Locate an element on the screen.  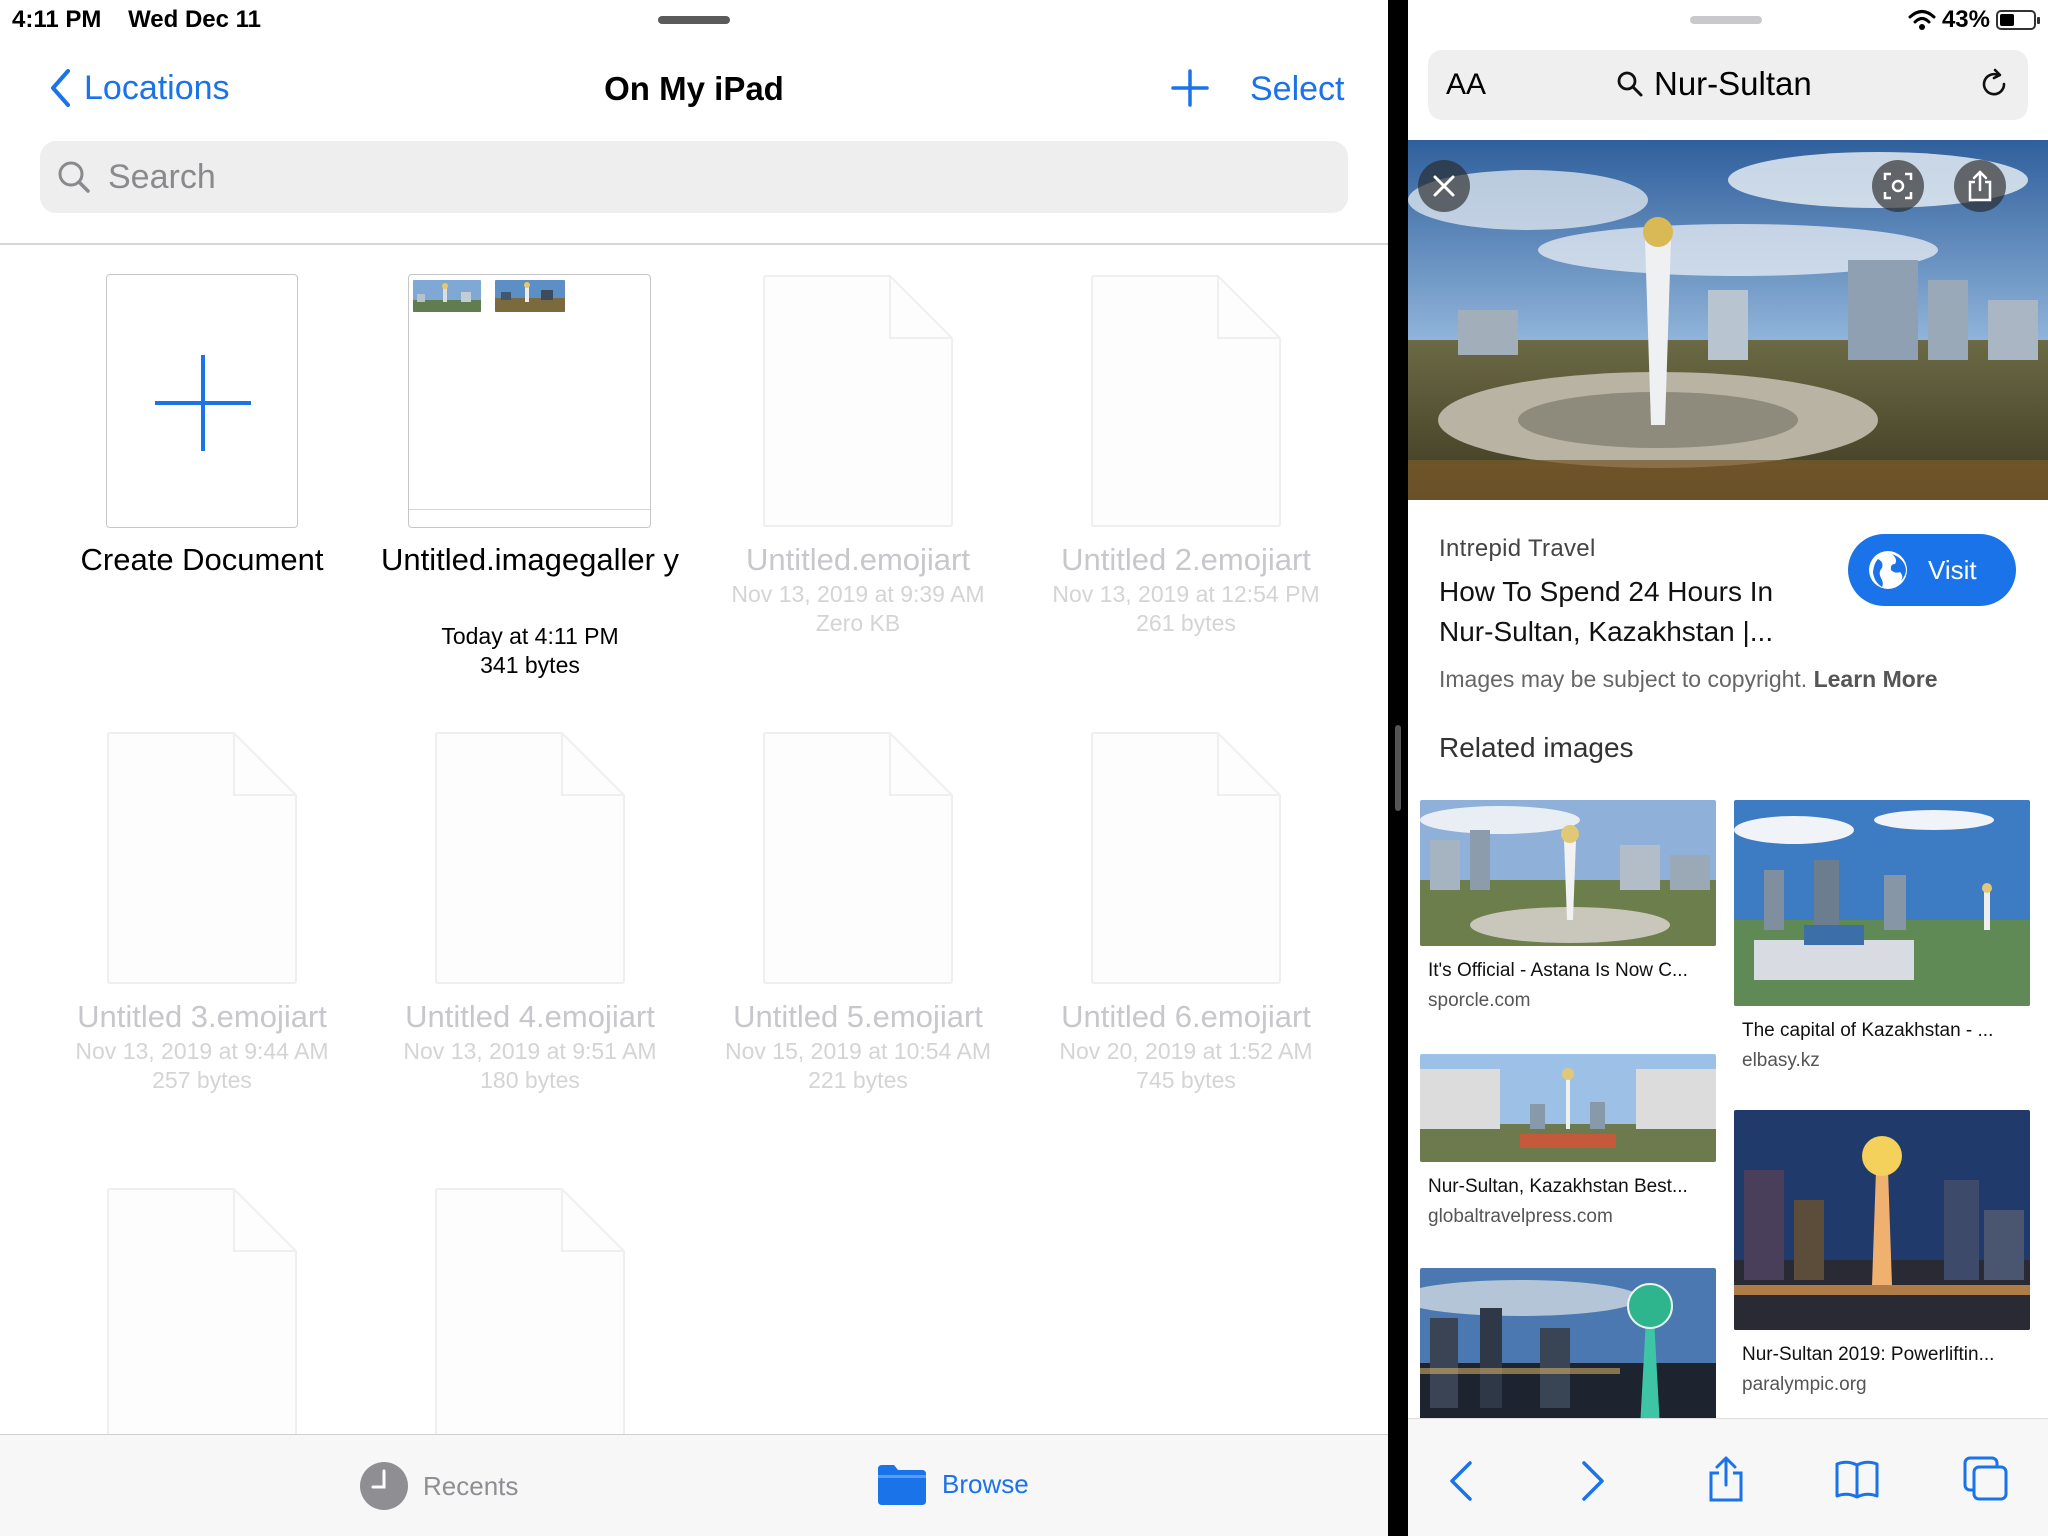
scan-icon is located at coordinates (1898, 186).